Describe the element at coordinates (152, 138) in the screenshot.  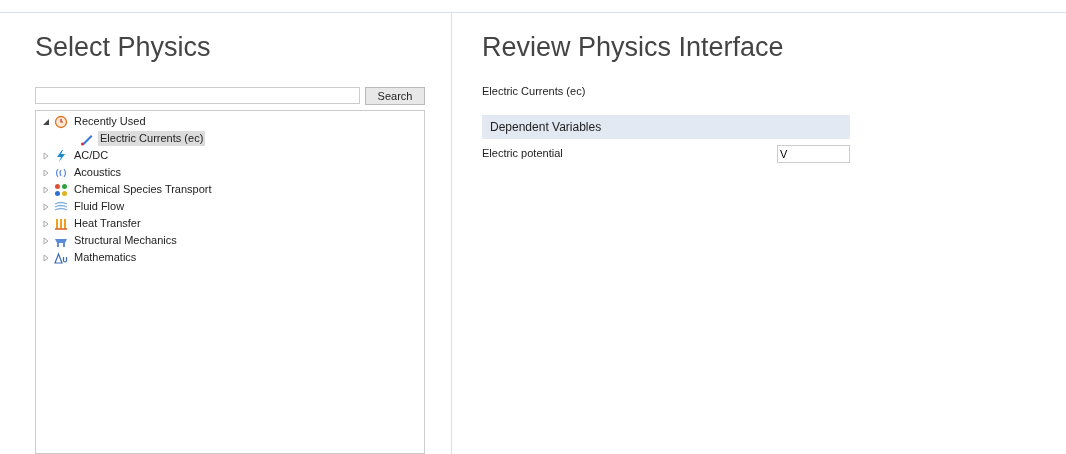
I see `tree-item: Electric Currents (ec)` at that location.